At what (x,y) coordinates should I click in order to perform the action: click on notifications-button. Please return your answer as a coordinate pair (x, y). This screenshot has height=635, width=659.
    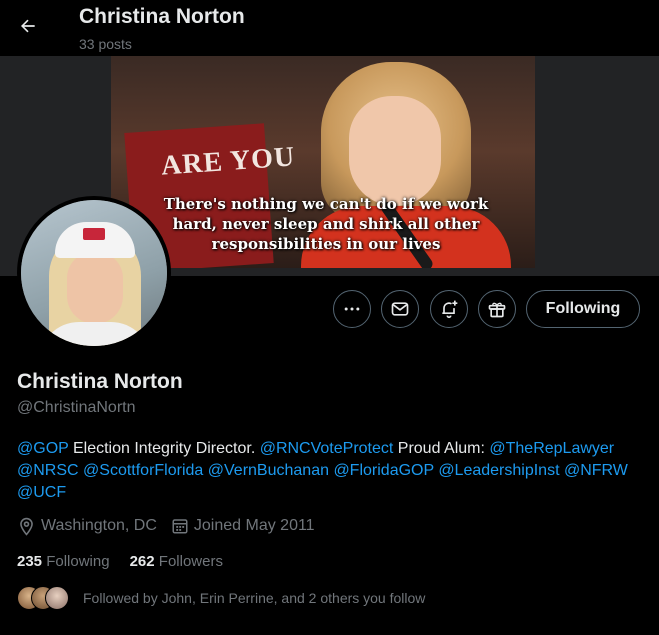
    Looking at the image, I should click on (449, 309).